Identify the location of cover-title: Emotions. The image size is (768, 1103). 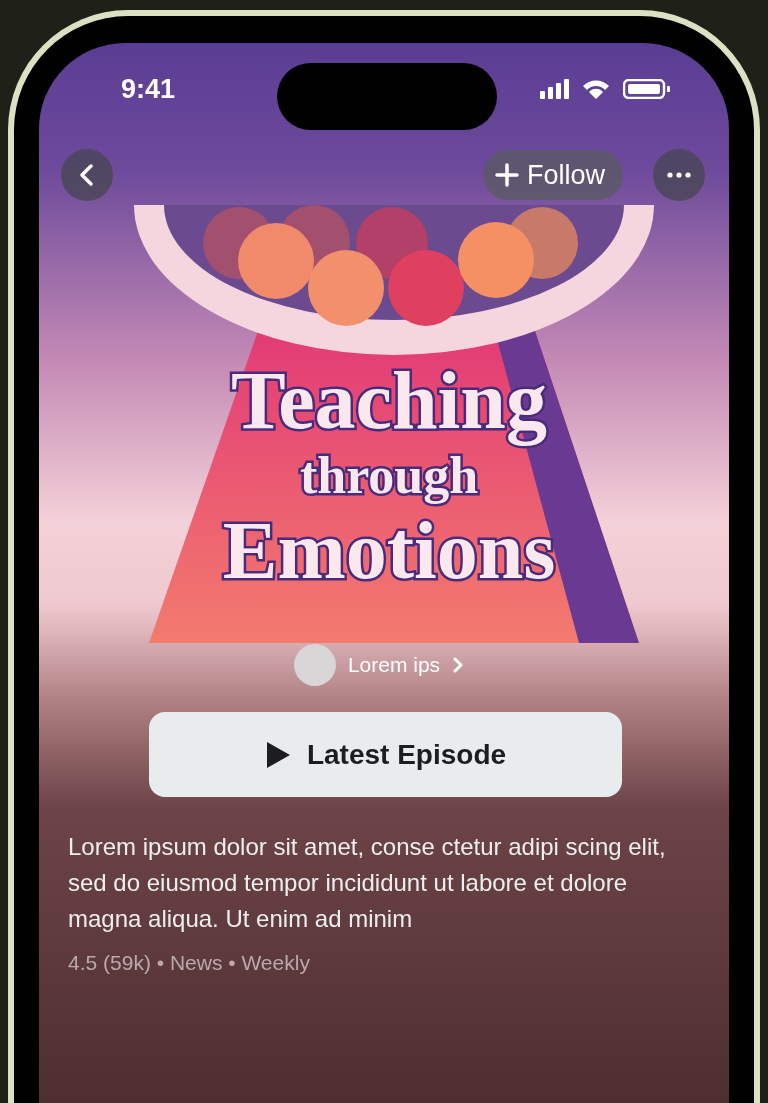
(389, 550).